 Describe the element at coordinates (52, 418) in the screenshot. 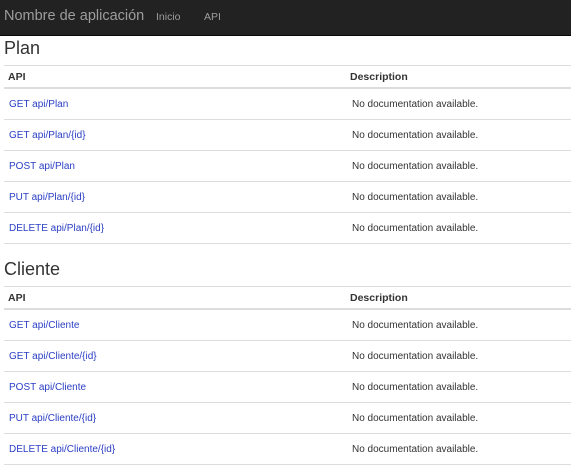

I see `api-link: PUT api/Cliente/{id}` at that location.